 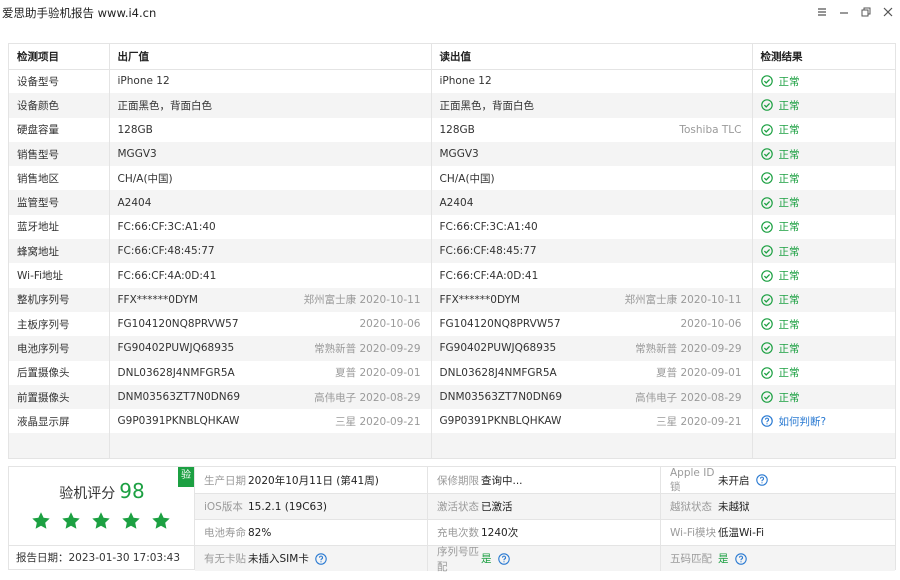 What do you see at coordinates (452, 81) in the screenshot?
I see `table-row: 设备型号 iPhone 12 iPhone 12 正常` at bounding box center [452, 81].